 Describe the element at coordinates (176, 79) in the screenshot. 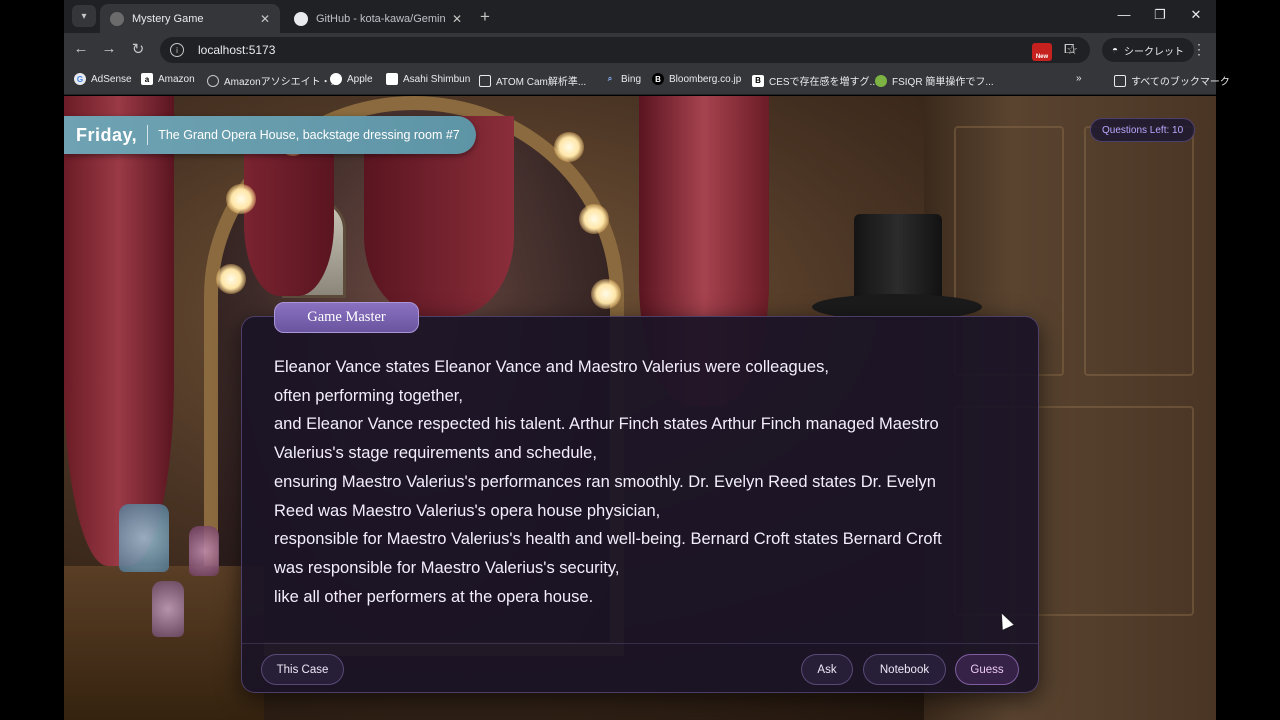

I see `bookmark-label: Amazon` at that location.